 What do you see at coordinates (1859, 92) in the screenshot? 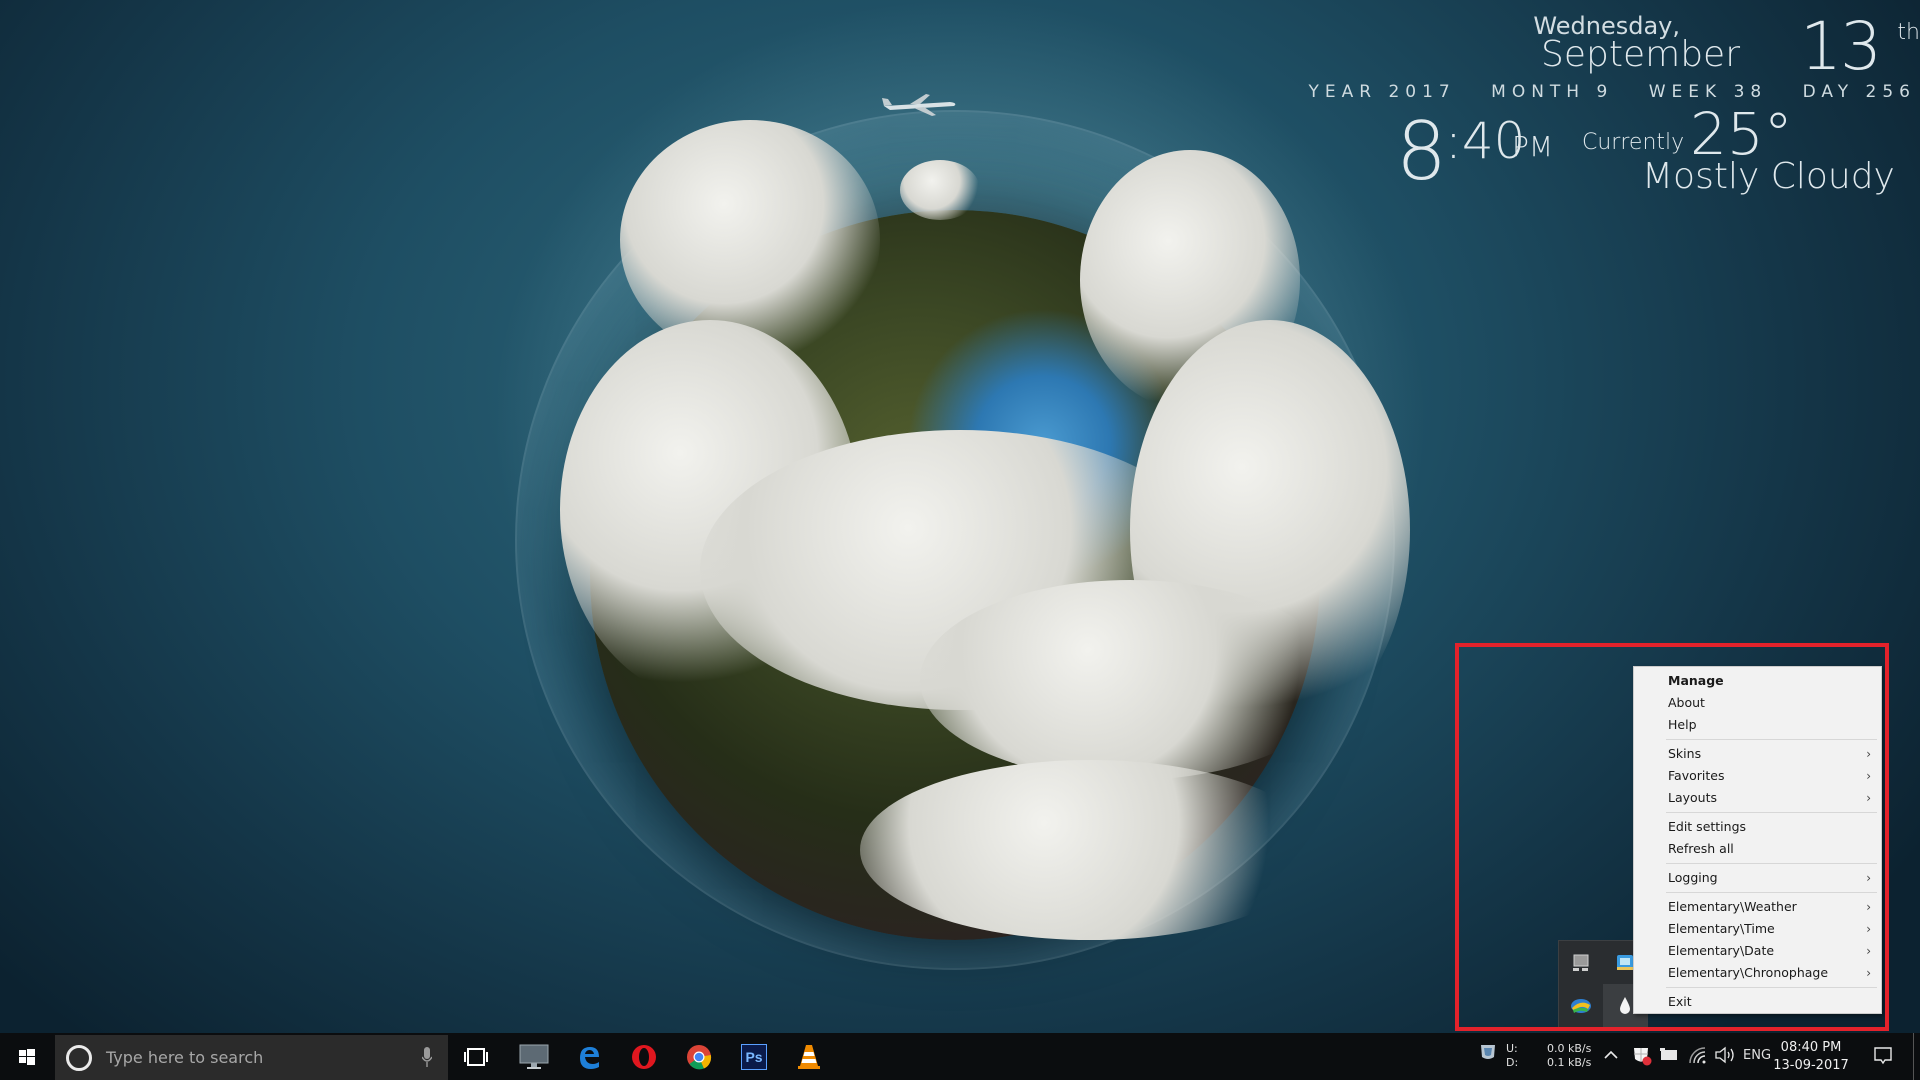
I see `stat-day: DAY 256` at bounding box center [1859, 92].